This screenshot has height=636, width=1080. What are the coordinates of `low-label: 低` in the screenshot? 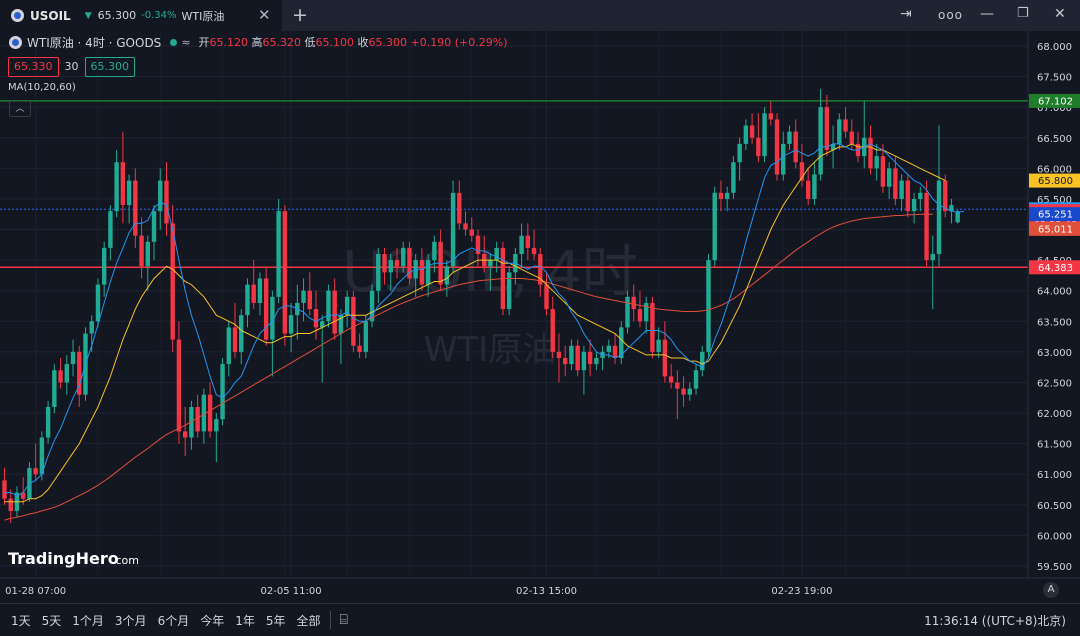 It's located at (310, 42).